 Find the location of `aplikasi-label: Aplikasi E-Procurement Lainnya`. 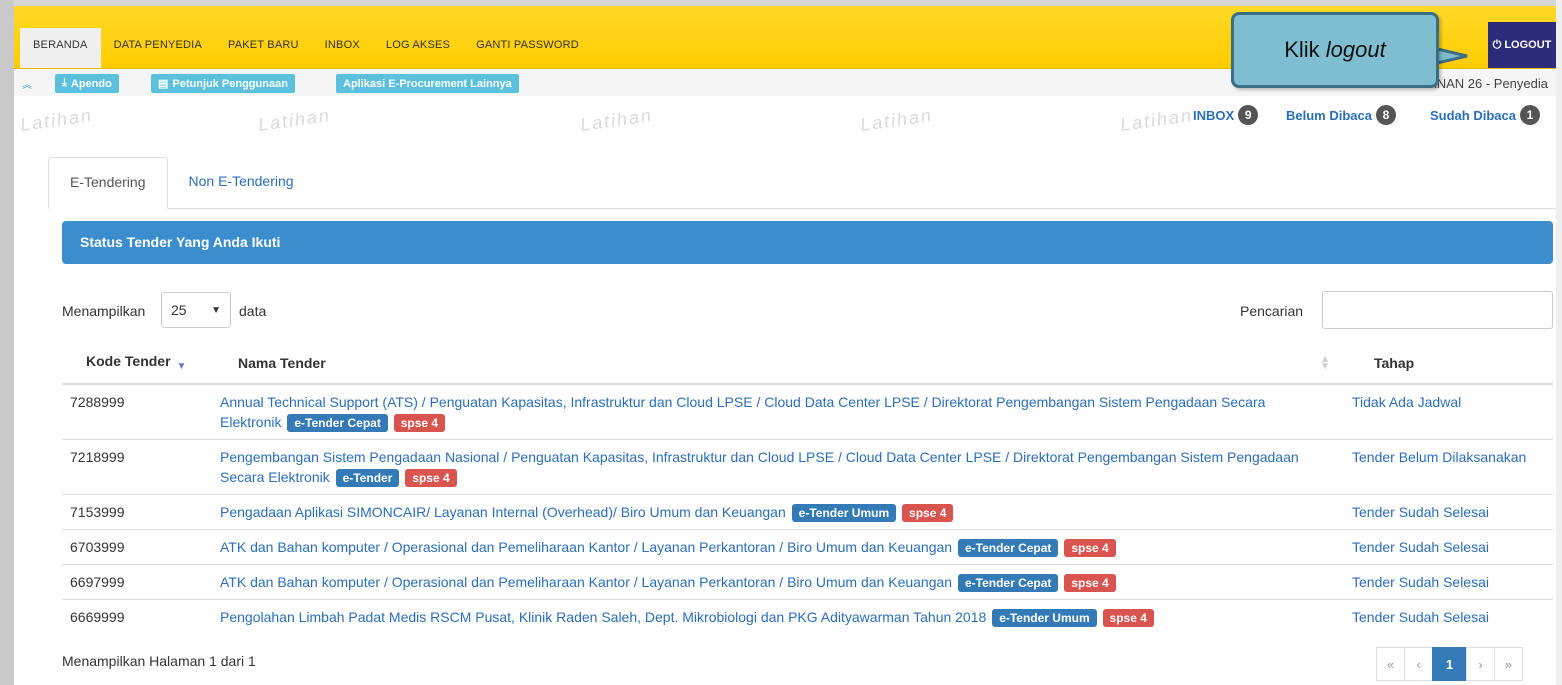

aplikasi-label: Aplikasi E-Procurement Lainnya is located at coordinates (427, 83).